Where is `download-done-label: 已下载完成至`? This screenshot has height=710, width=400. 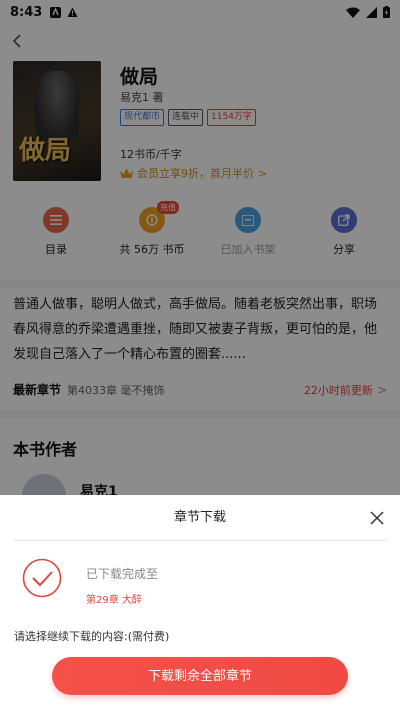 download-done-label: 已下载完成至 is located at coordinates (122, 574).